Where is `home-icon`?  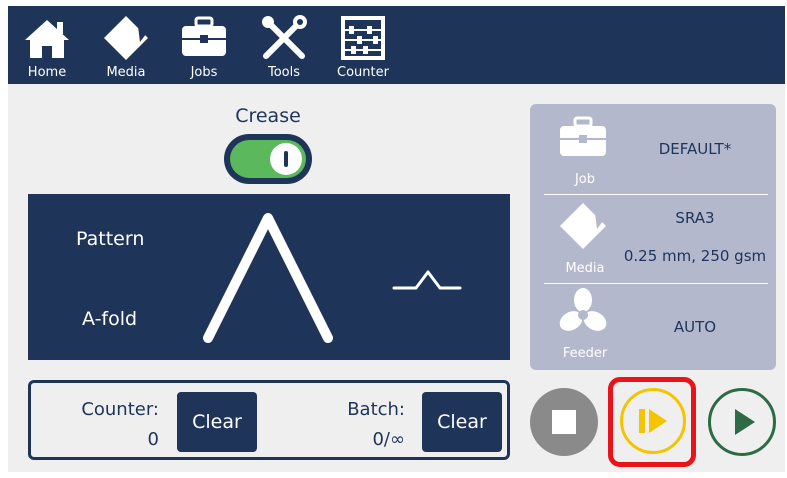
home-icon is located at coordinates (47, 39).